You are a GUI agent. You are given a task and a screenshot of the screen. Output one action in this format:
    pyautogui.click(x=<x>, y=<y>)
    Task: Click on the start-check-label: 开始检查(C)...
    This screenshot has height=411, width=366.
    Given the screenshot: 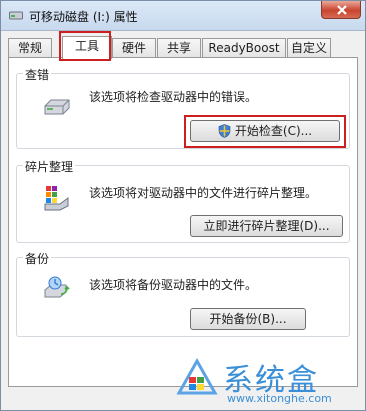 What is the action you would take?
    pyautogui.click(x=273, y=131)
    